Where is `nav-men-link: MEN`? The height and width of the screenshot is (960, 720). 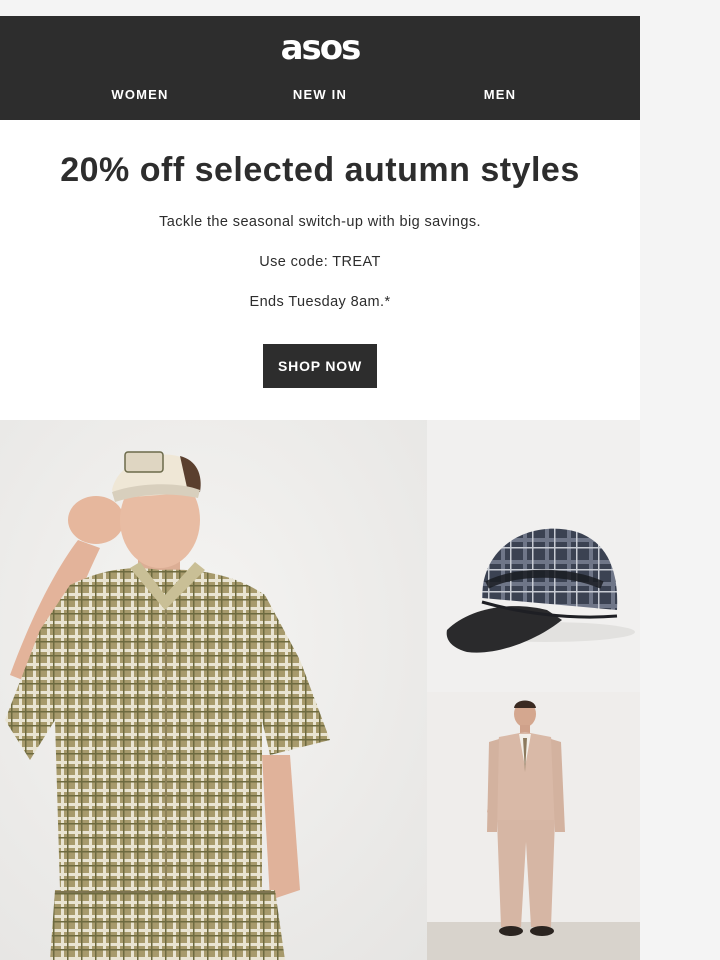
nav-men-link: MEN is located at coordinates (500, 95).